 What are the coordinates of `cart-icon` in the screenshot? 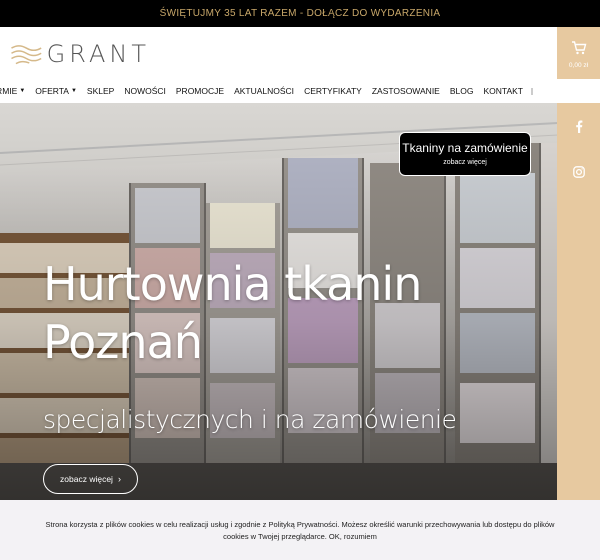 It's located at (578, 48).